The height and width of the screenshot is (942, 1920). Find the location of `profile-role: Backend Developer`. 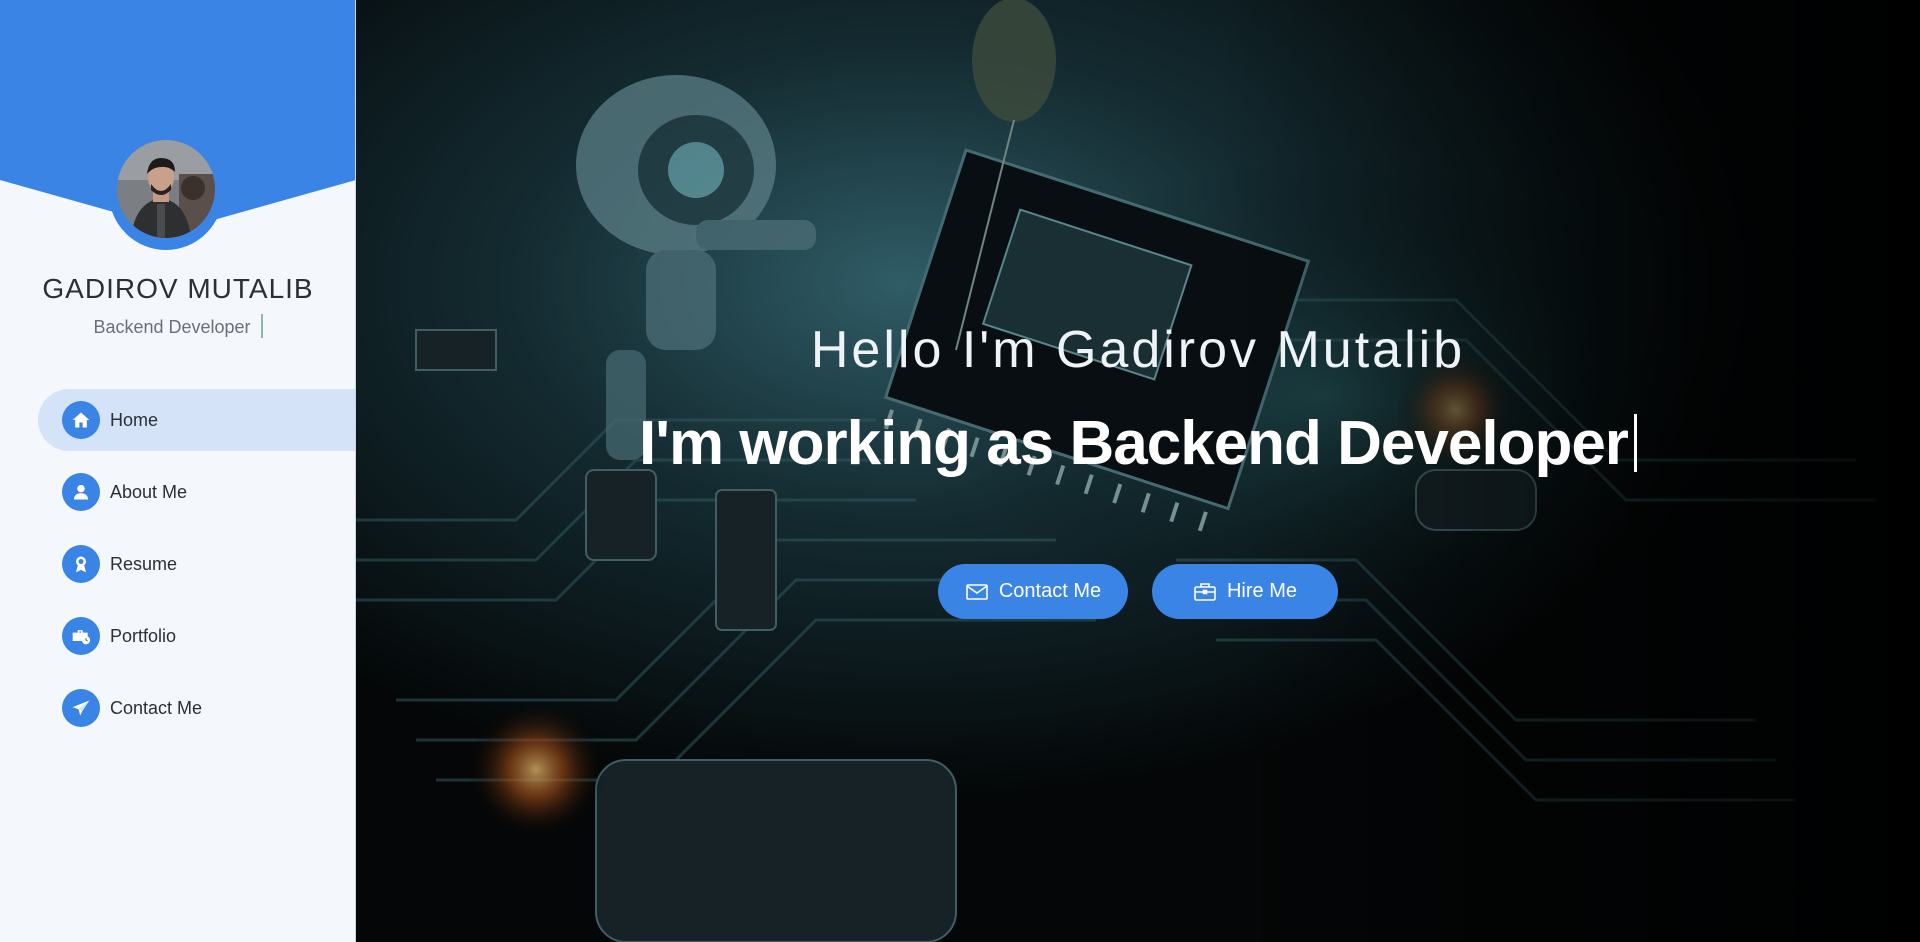

profile-role: Backend Developer is located at coordinates (177, 326).